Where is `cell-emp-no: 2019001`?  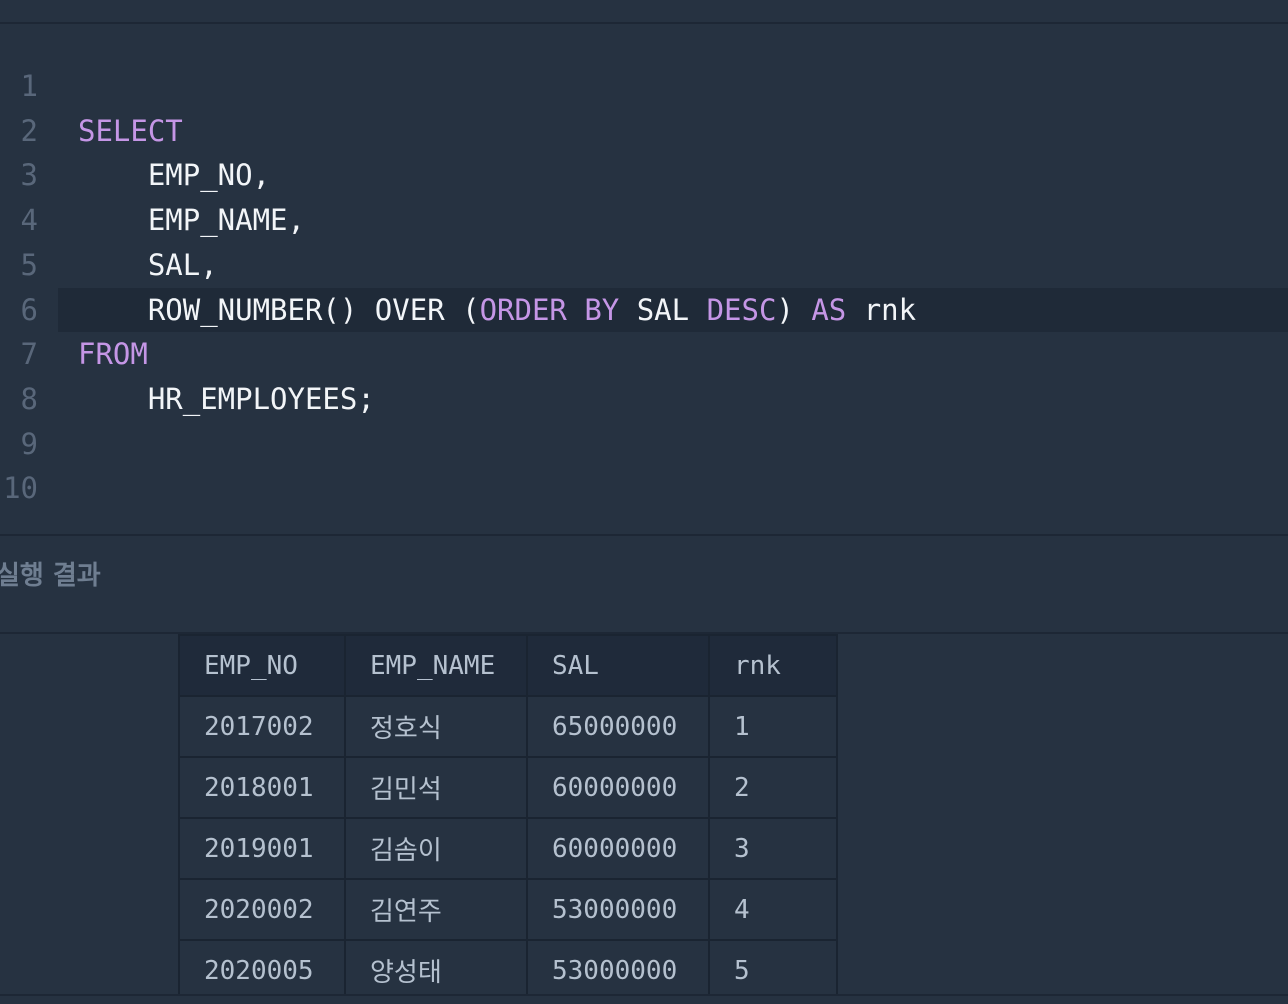
cell-emp-no: 2019001 is located at coordinates (262, 848).